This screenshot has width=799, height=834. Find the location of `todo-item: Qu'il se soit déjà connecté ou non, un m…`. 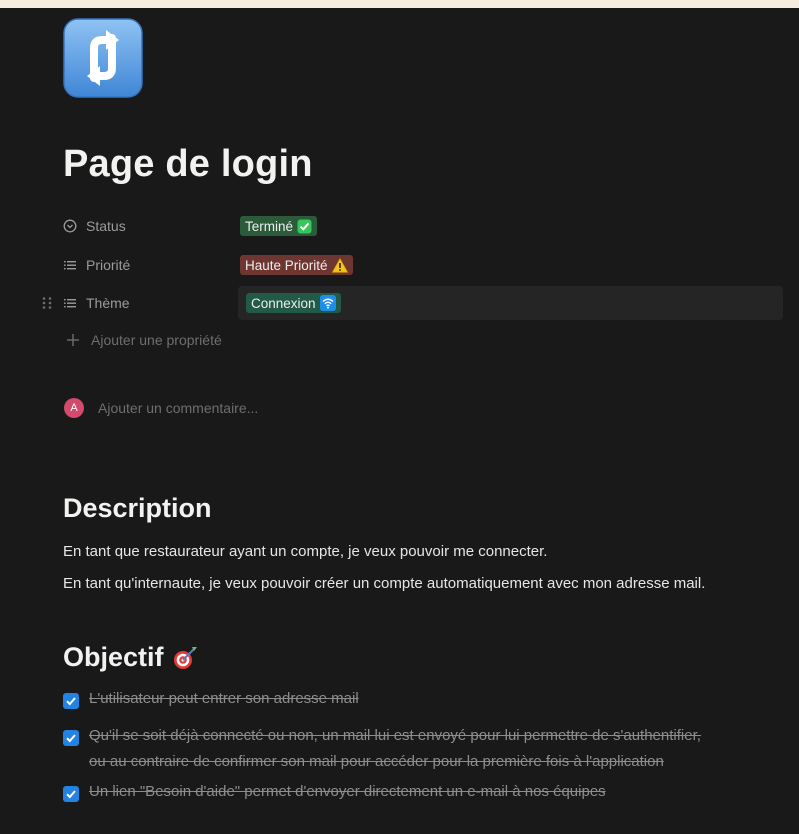

todo-item: Qu'il se soit déjà connecté ou non, un m… is located at coordinates (423, 751).